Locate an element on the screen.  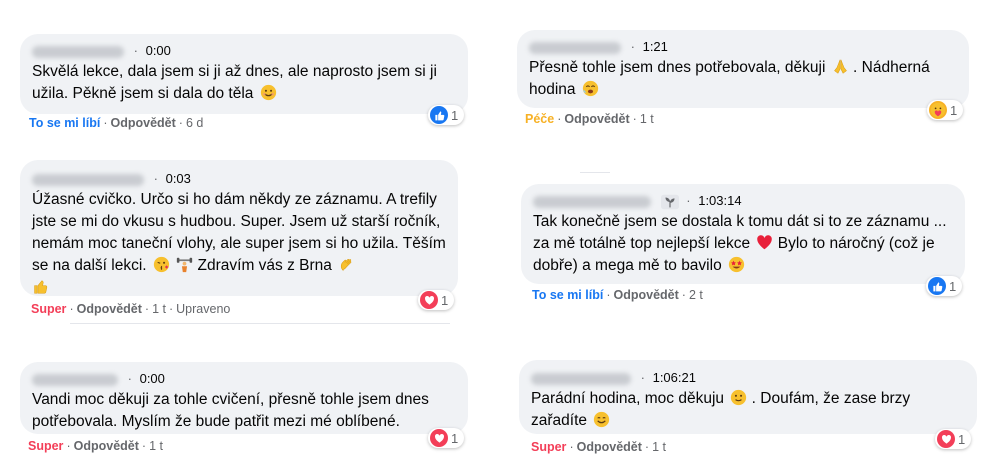
comment-meta: · 1:21 is located at coordinates (743, 46).